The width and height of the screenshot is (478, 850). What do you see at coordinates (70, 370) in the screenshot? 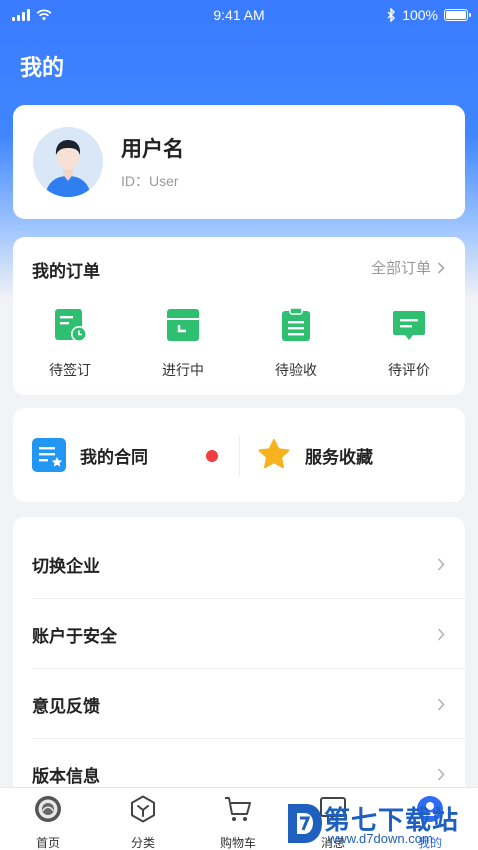
I see `order-label: 待签订` at bounding box center [70, 370].